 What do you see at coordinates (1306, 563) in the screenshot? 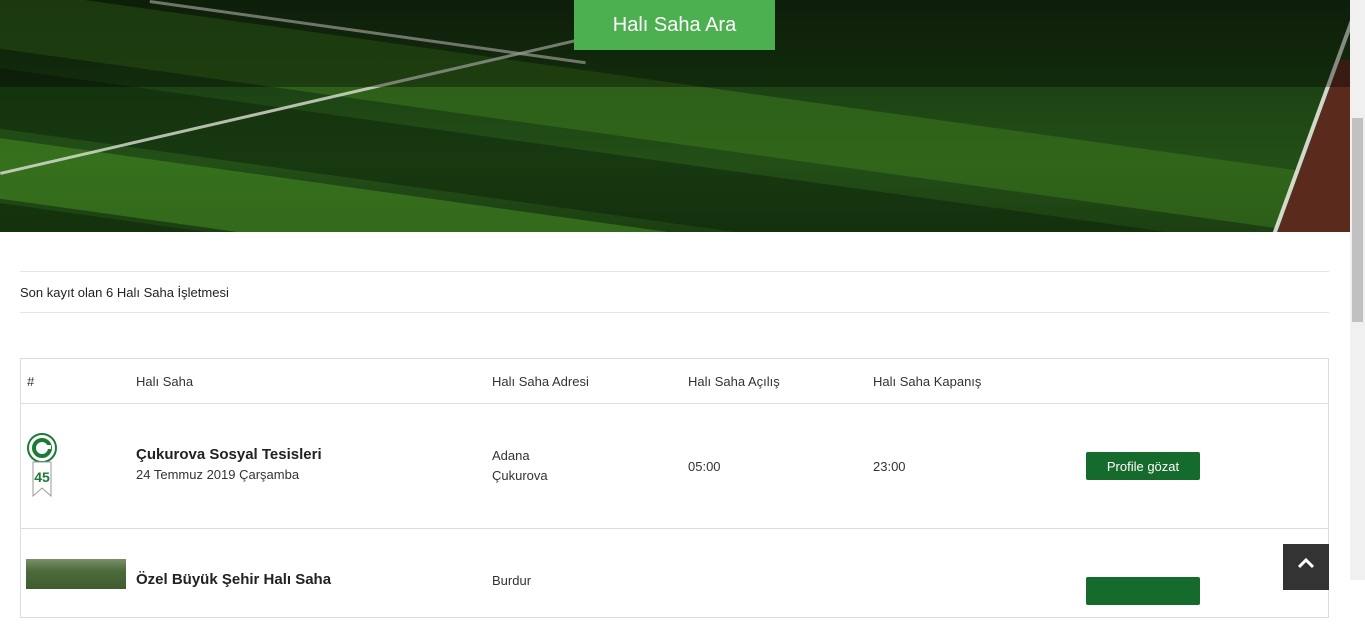
I see `chevron-up-icon` at bounding box center [1306, 563].